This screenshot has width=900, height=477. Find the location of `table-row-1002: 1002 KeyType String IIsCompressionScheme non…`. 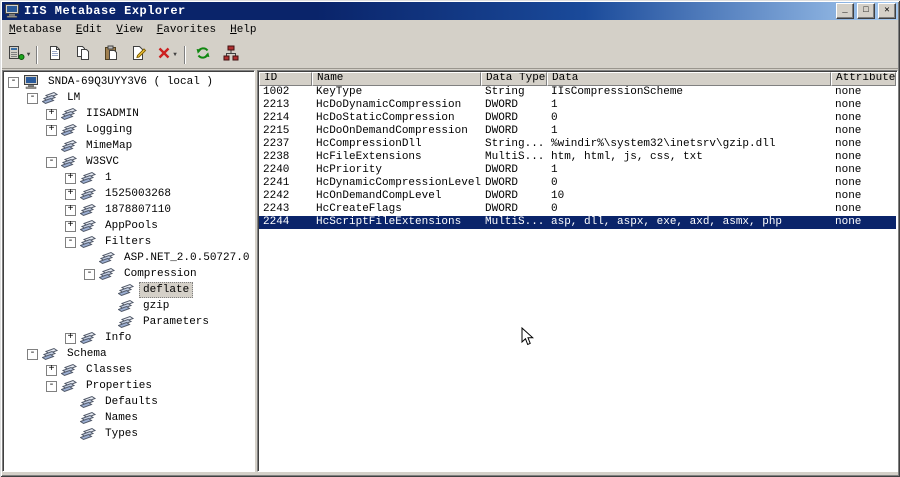

table-row-1002: 1002 KeyType String IIsCompressionScheme non… is located at coordinates (577, 92).